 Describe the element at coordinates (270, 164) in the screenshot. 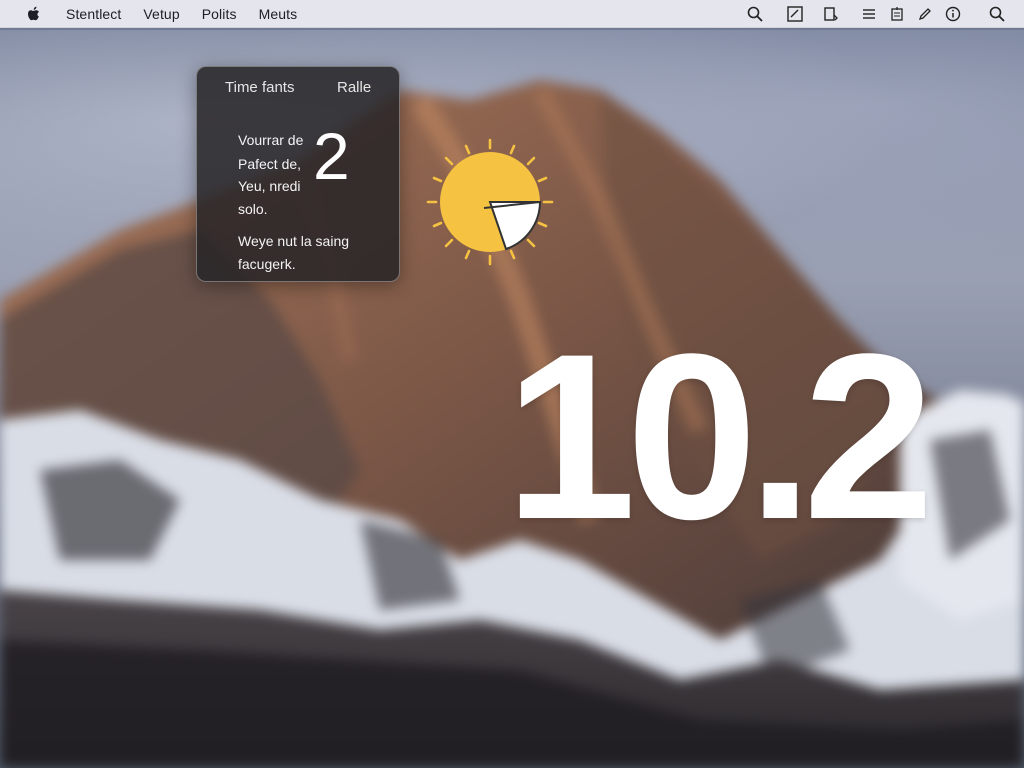

I see `widget-text-line: Pafect de,` at that location.